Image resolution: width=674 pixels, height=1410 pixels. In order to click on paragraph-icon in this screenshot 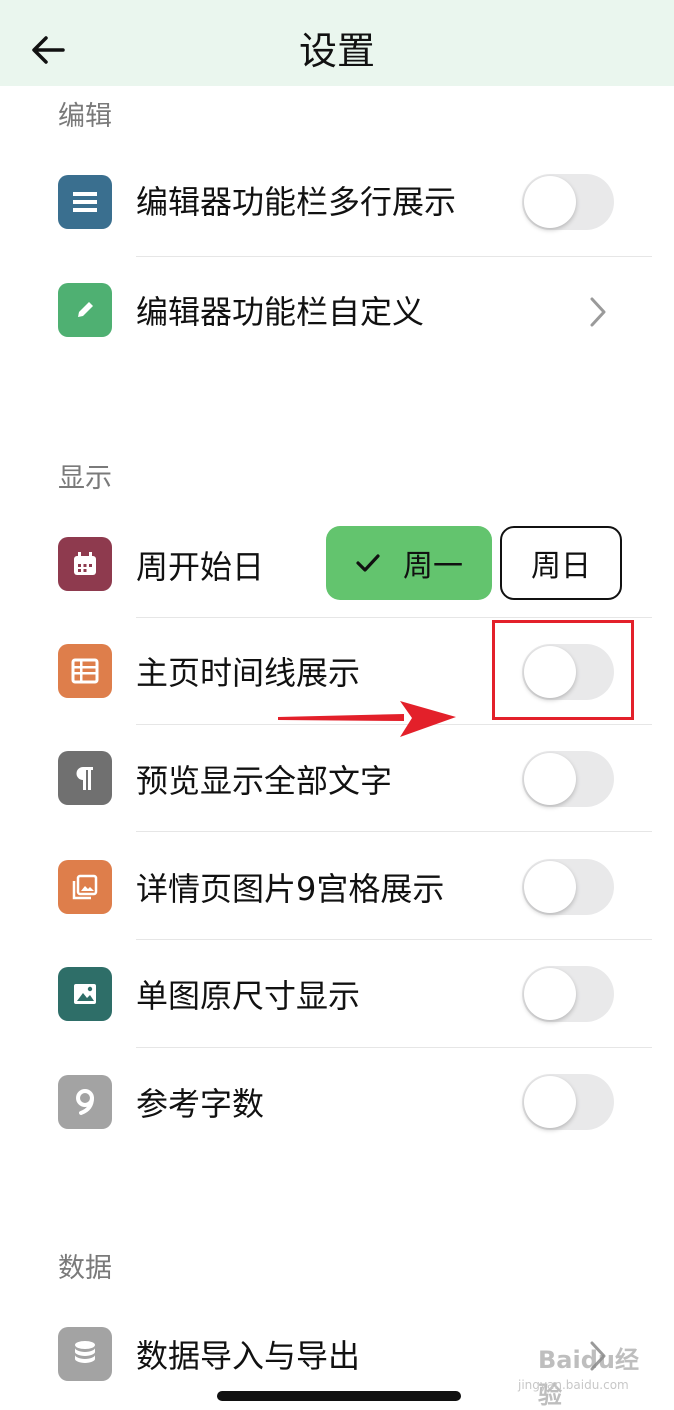, I will do `click(85, 778)`.